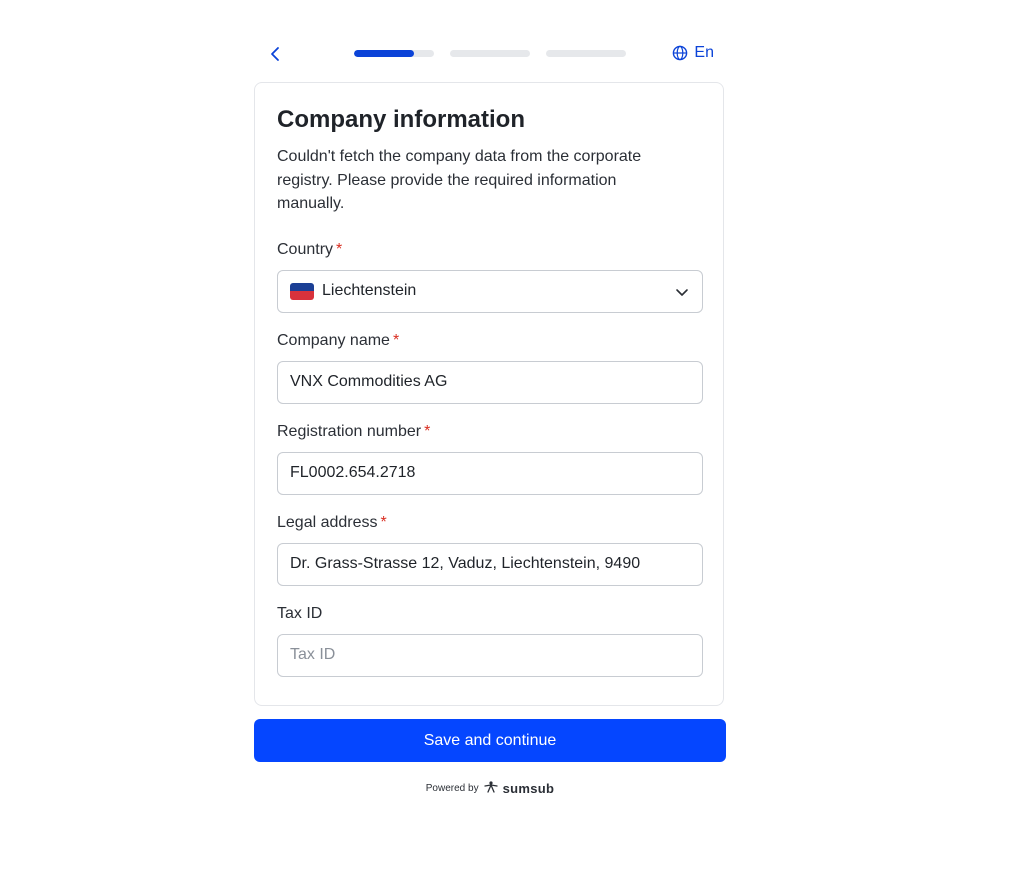 This screenshot has height=879, width=1024. What do you see at coordinates (490, 382) in the screenshot?
I see `company-name-input: VNX Commodities AG` at bounding box center [490, 382].